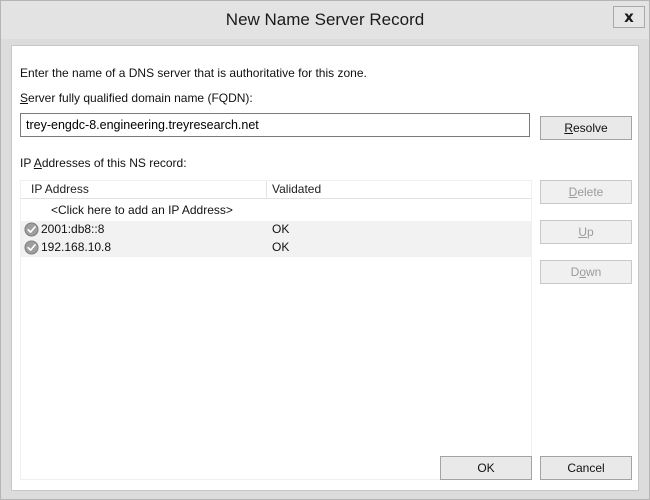 The width and height of the screenshot is (650, 500). I want to click on delete-button: Delete, so click(586, 192).